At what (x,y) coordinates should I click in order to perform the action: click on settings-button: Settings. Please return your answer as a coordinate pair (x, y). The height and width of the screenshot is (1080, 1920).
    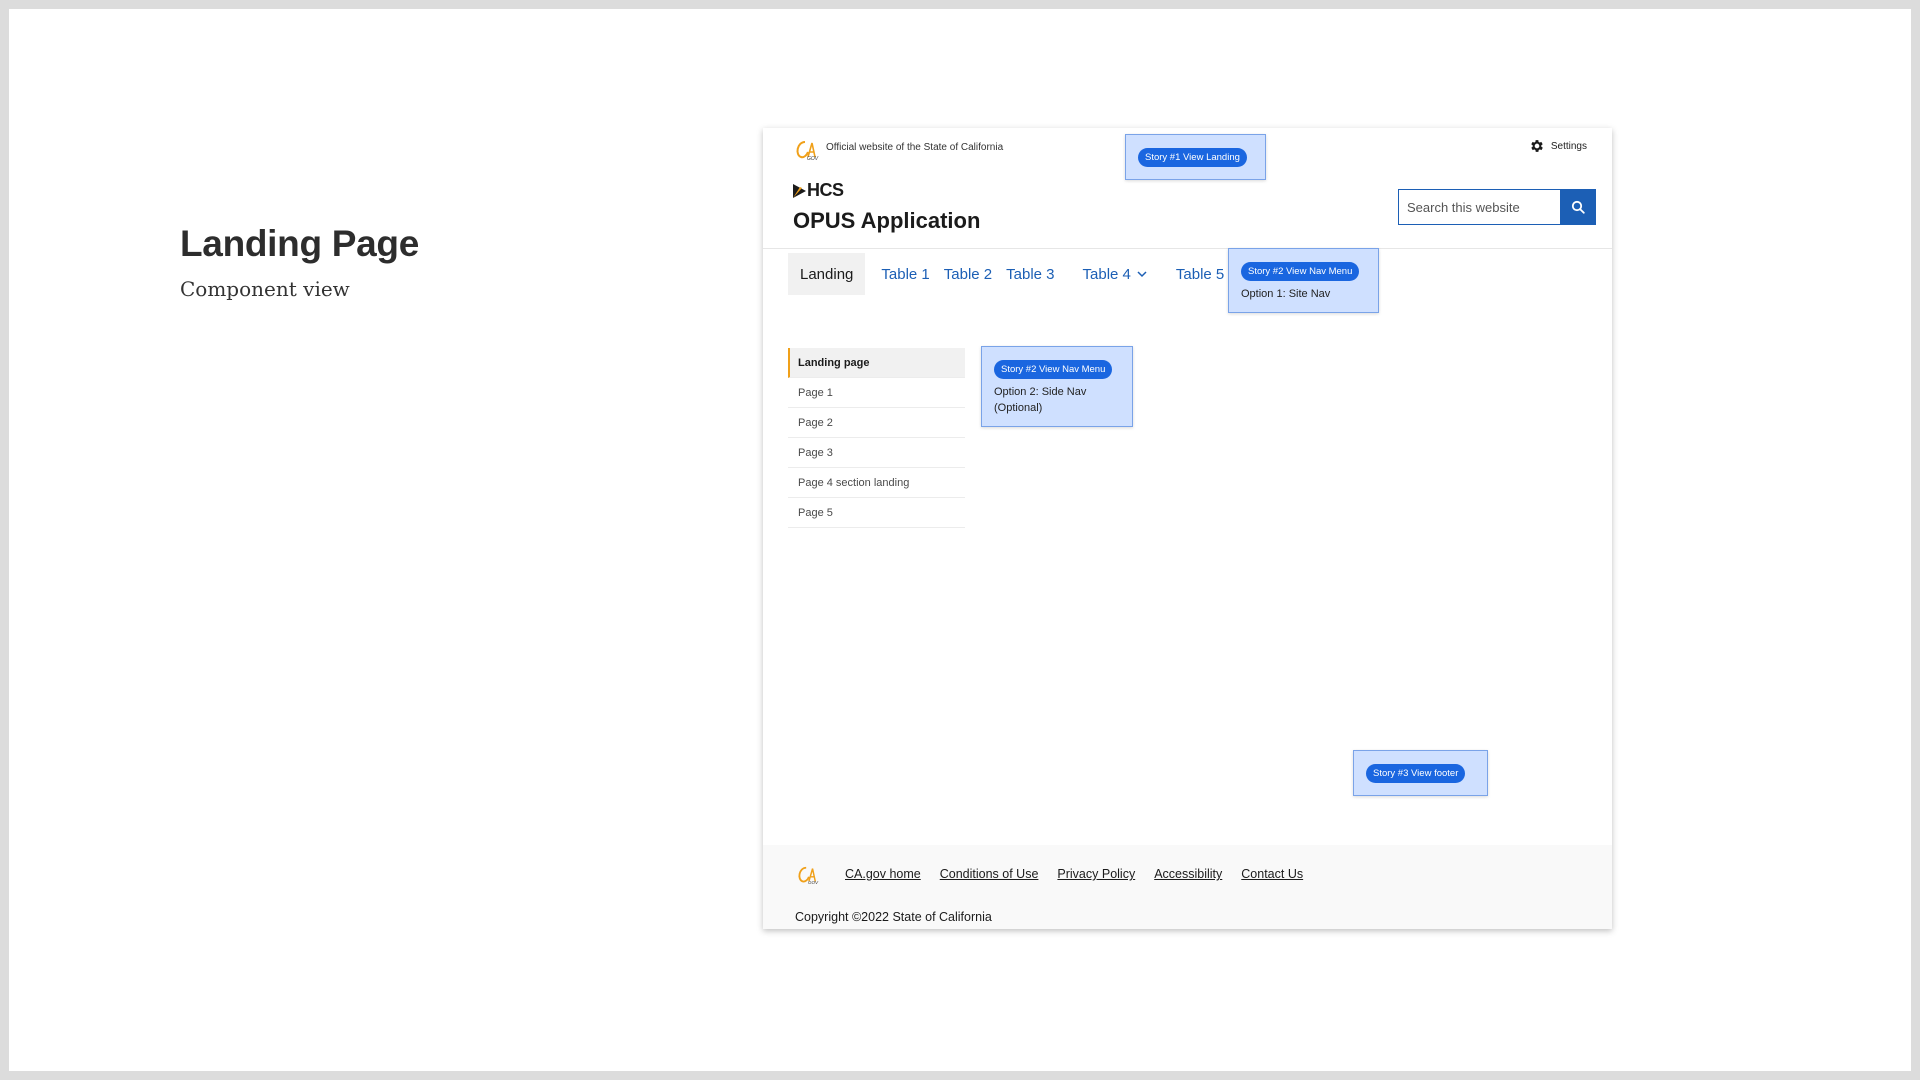
    Looking at the image, I should click on (1558, 146).